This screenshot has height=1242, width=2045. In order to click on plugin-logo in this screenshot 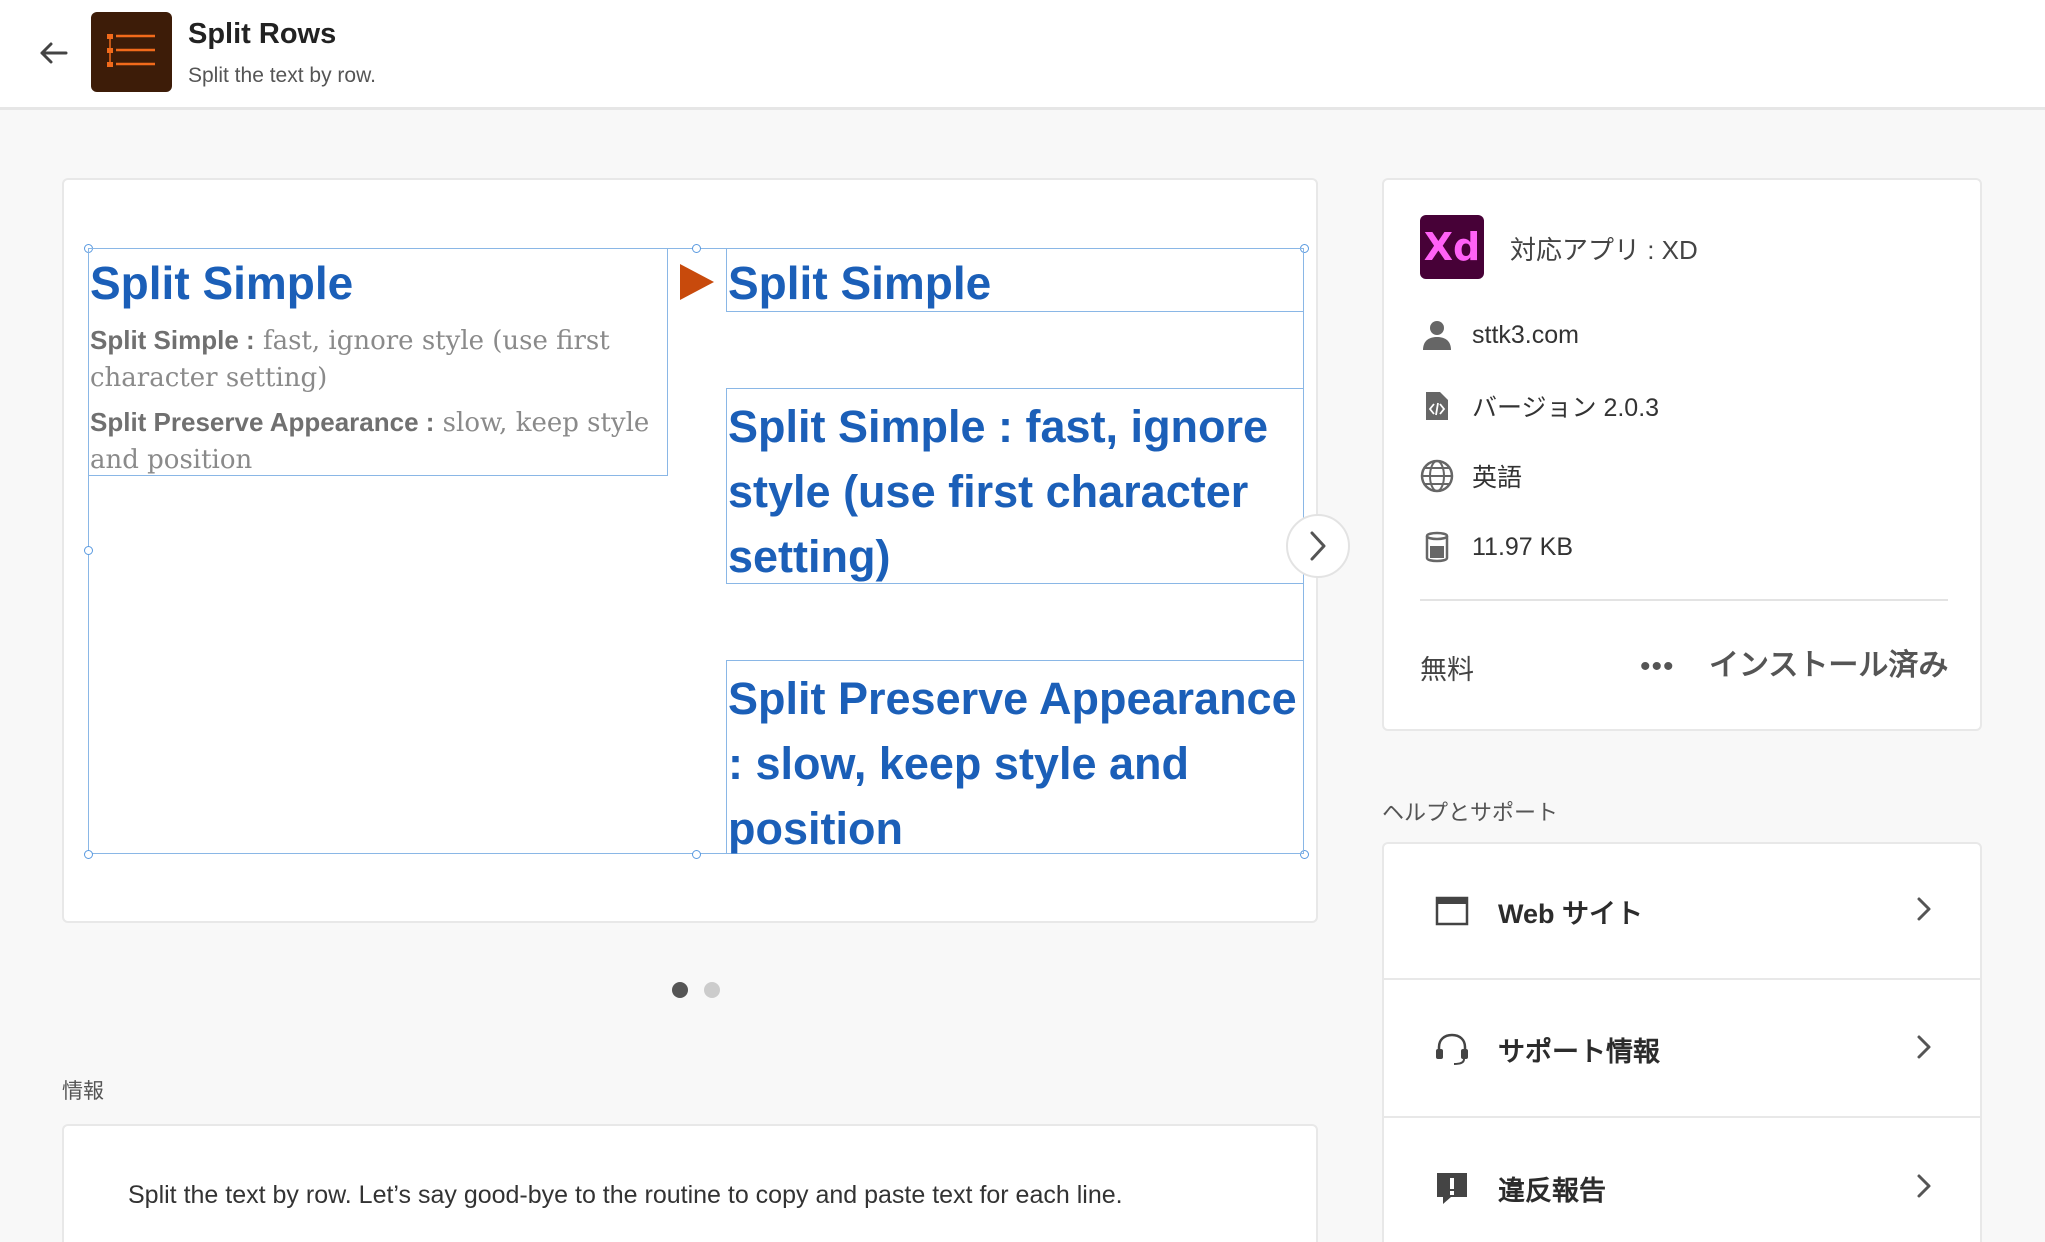, I will do `click(131, 52)`.